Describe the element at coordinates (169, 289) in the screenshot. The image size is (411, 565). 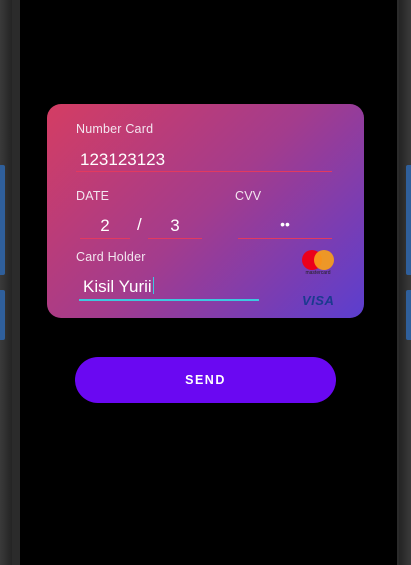
I see `card-holder-input: Kisil Yurii` at that location.